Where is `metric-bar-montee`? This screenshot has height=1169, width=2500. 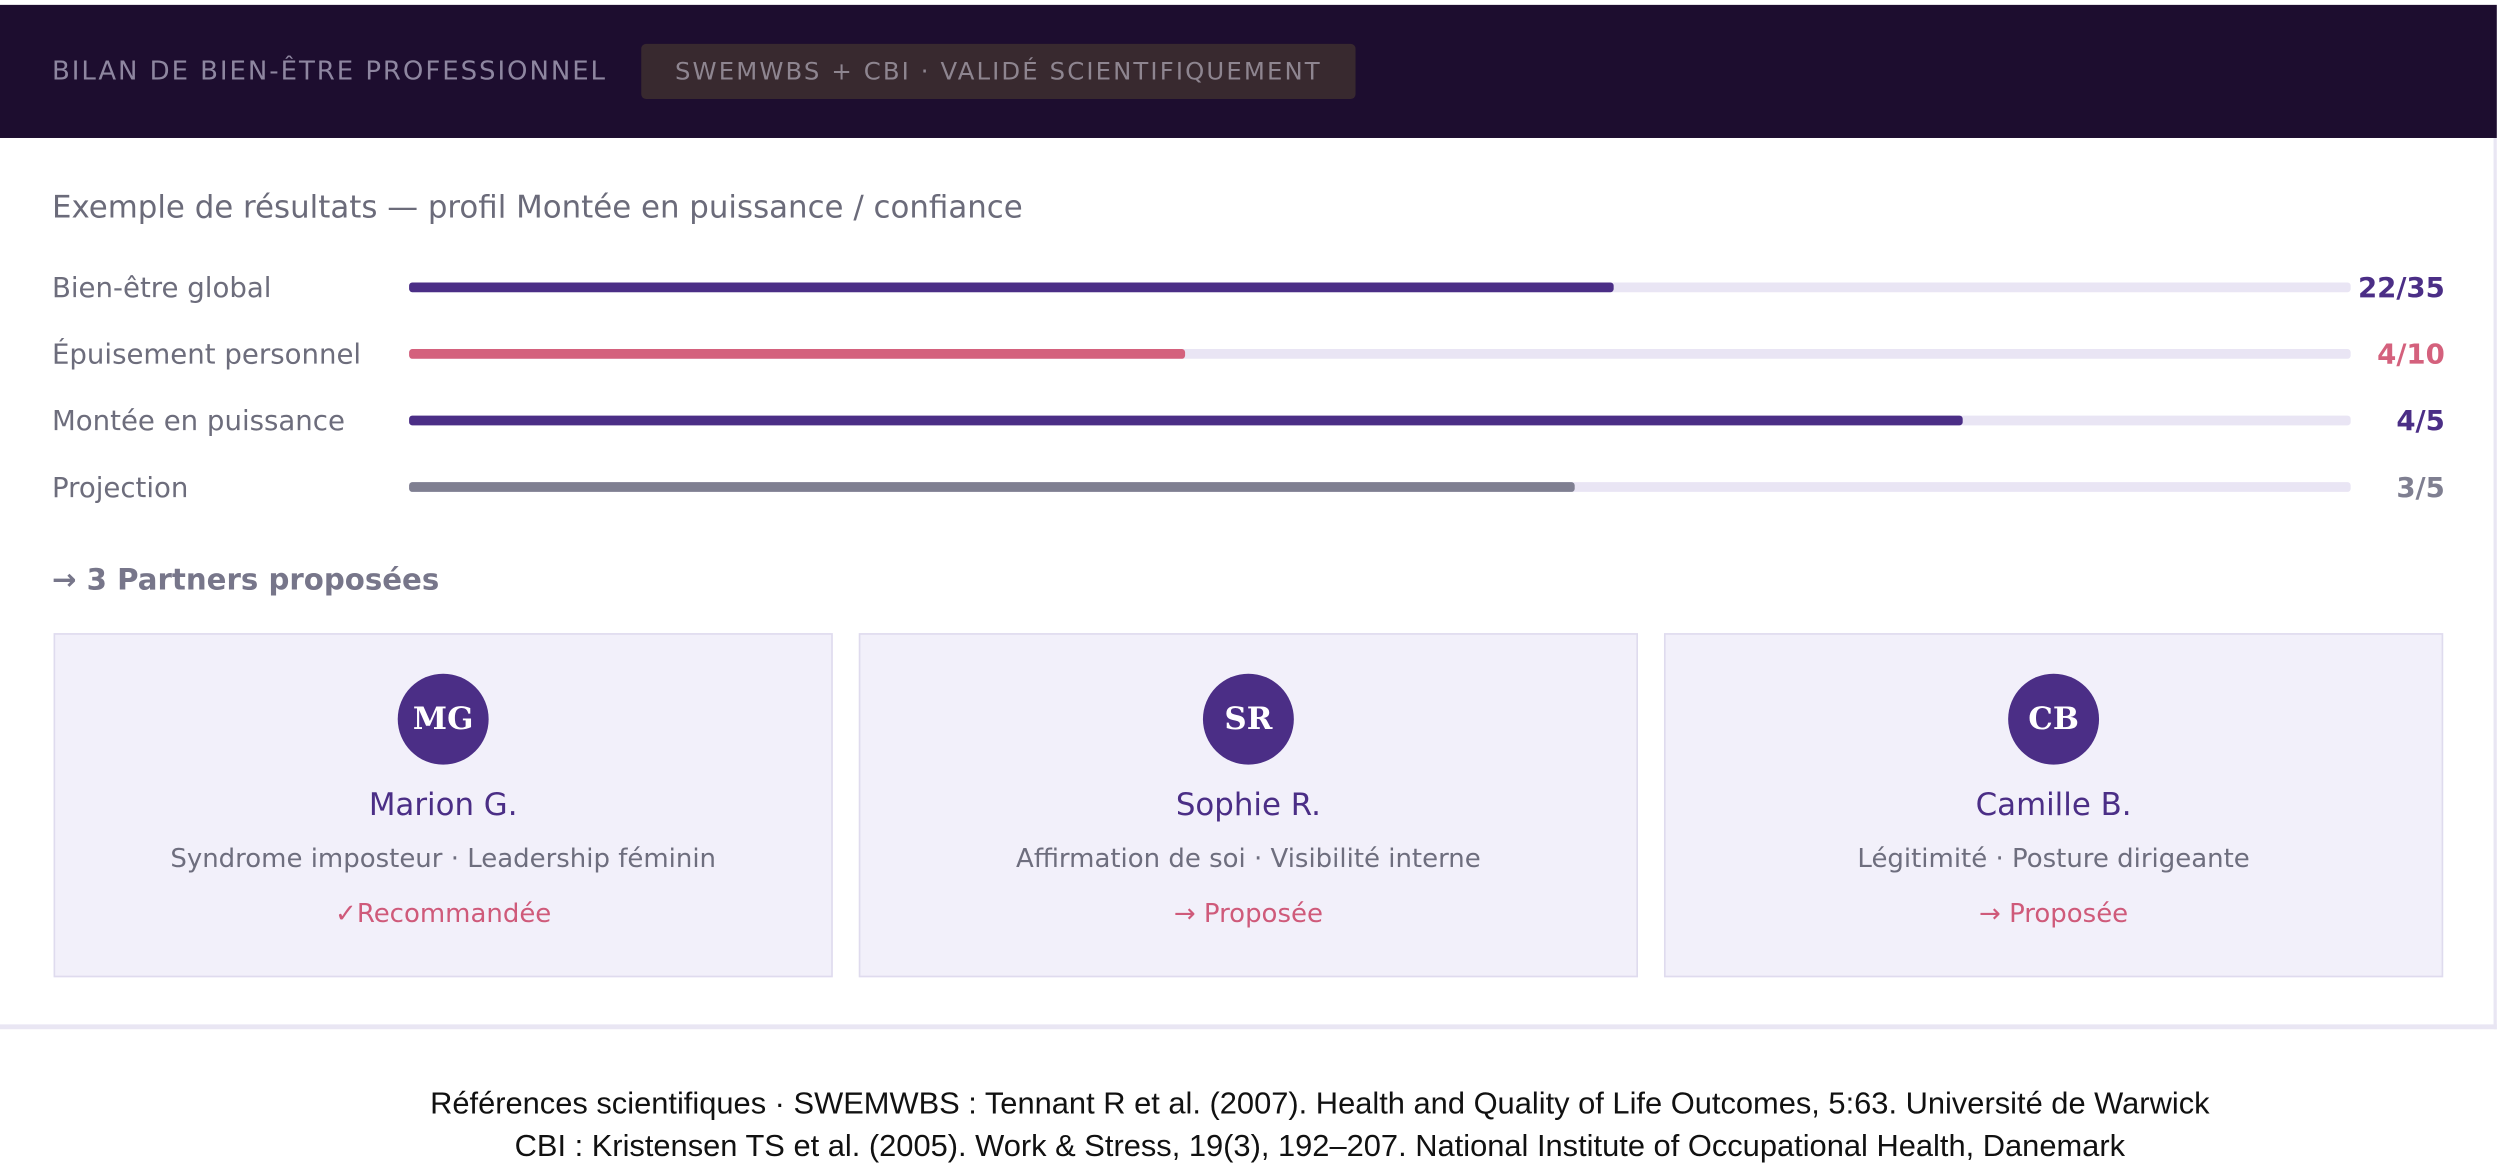
metric-bar-montee is located at coordinates (1380, 420).